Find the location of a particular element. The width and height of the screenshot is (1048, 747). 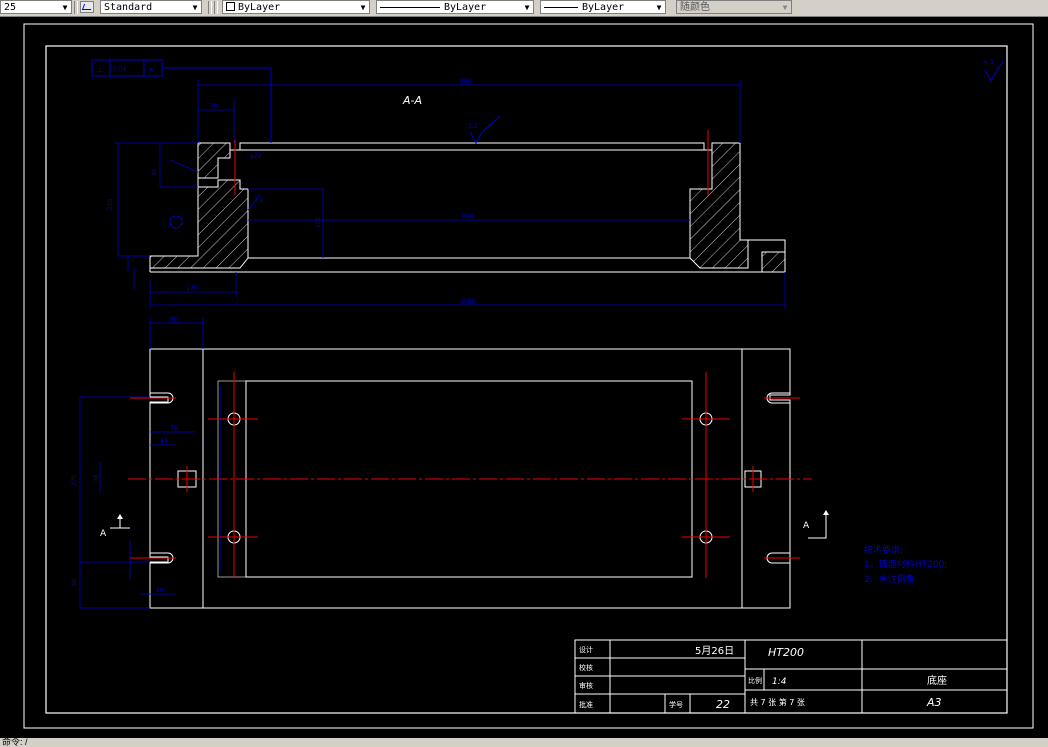

tb-approve-label: 批准 is located at coordinates (586, 704).